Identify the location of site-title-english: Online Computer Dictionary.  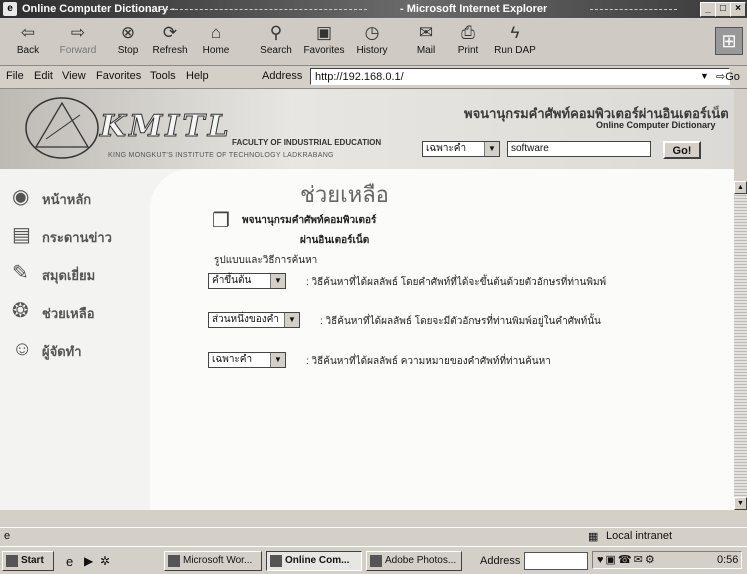
(656, 125).